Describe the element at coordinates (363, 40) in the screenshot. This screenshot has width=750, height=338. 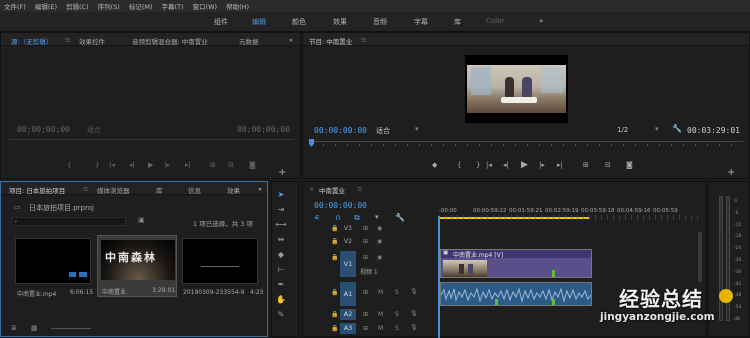
I see `program-menu-icon: ≡` at that location.